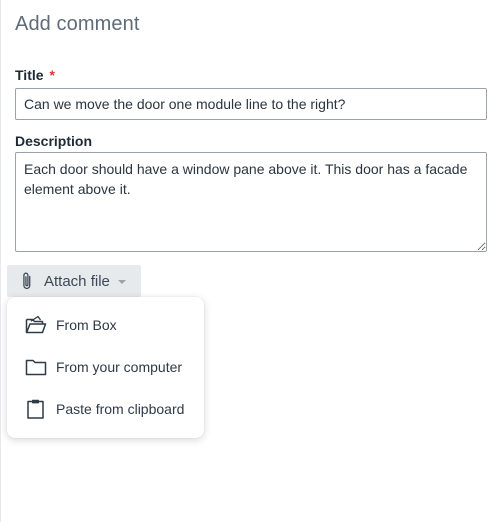 This screenshot has width=496, height=522. Describe the element at coordinates (121, 282) in the screenshot. I see `chevron-down-icon` at that location.